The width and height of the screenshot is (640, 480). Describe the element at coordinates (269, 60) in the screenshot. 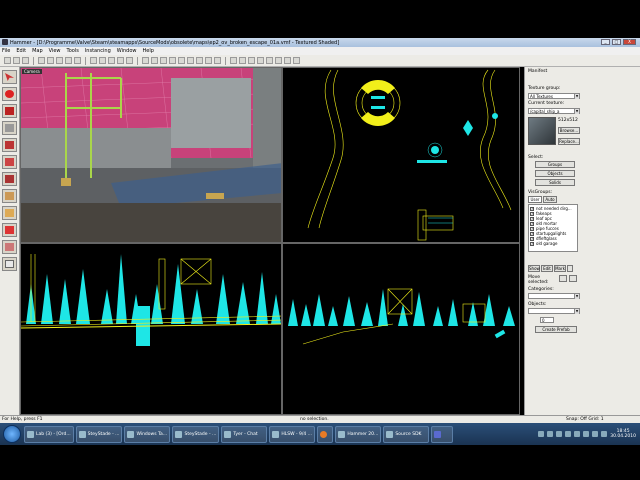

I see `texture-lock-icon` at that location.